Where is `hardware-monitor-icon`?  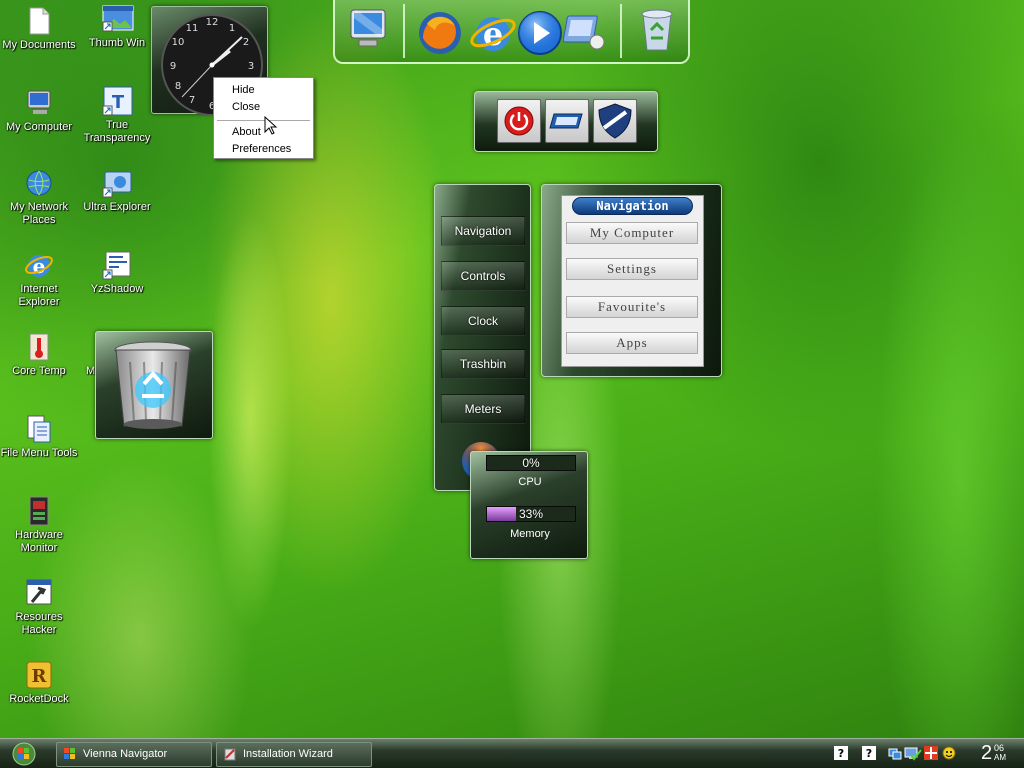 hardware-monitor-icon is located at coordinates (39, 511).